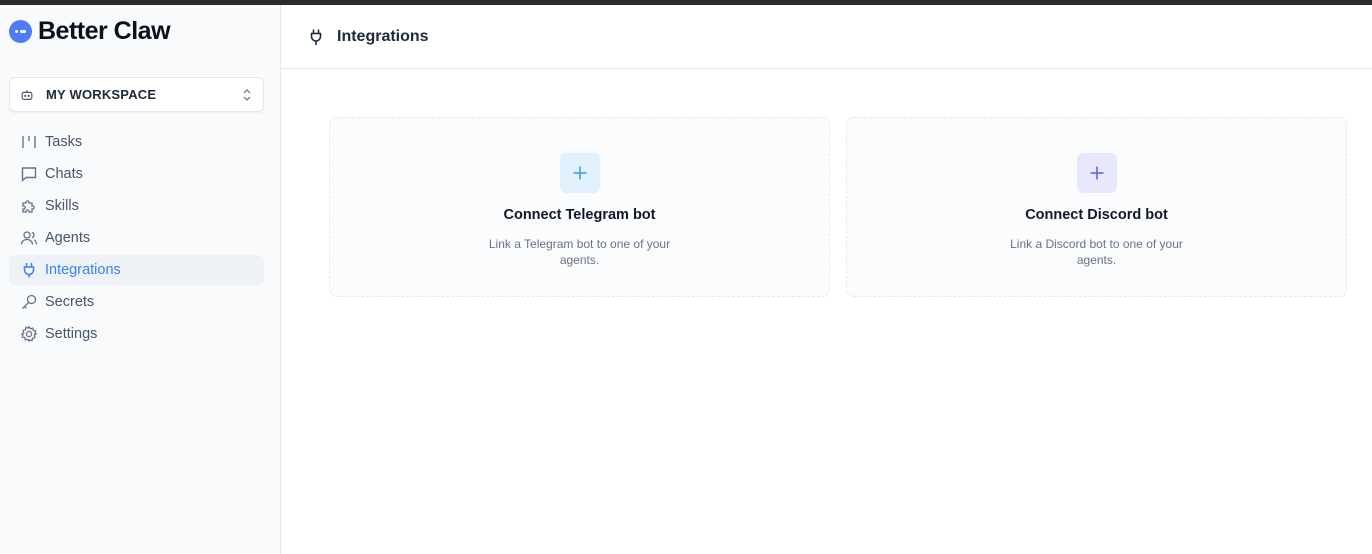  What do you see at coordinates (136, 174) in the screenshot?
I see `sidebar-item-chats: Chats` at bounding box center [136, 174].